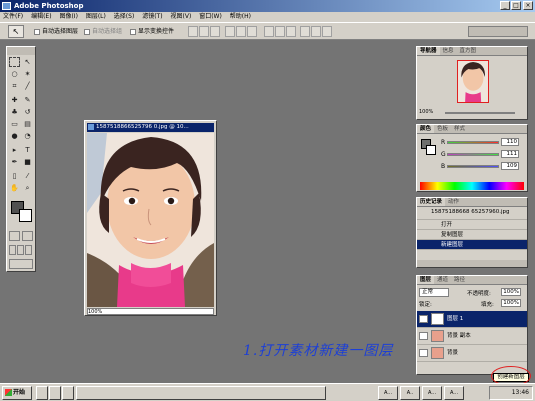  Describe the element at coordinates (472, 336) in the screenshot. I see `layer-row-background-copy: 背景 副本` at that location.